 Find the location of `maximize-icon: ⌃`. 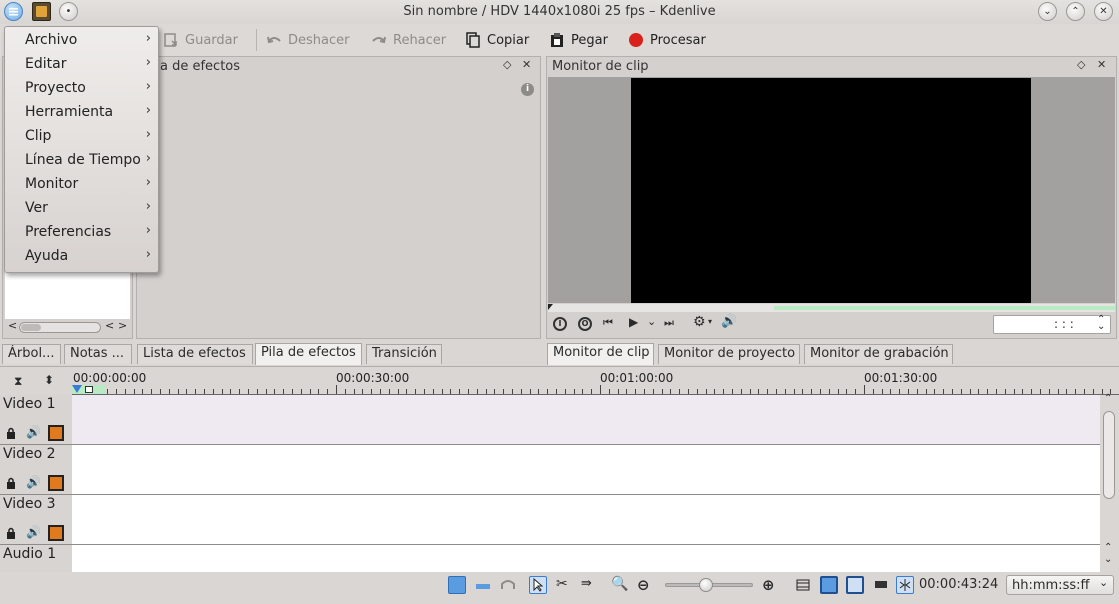

maximize-icon: ⌃ is located at coordinates (1075, 11).